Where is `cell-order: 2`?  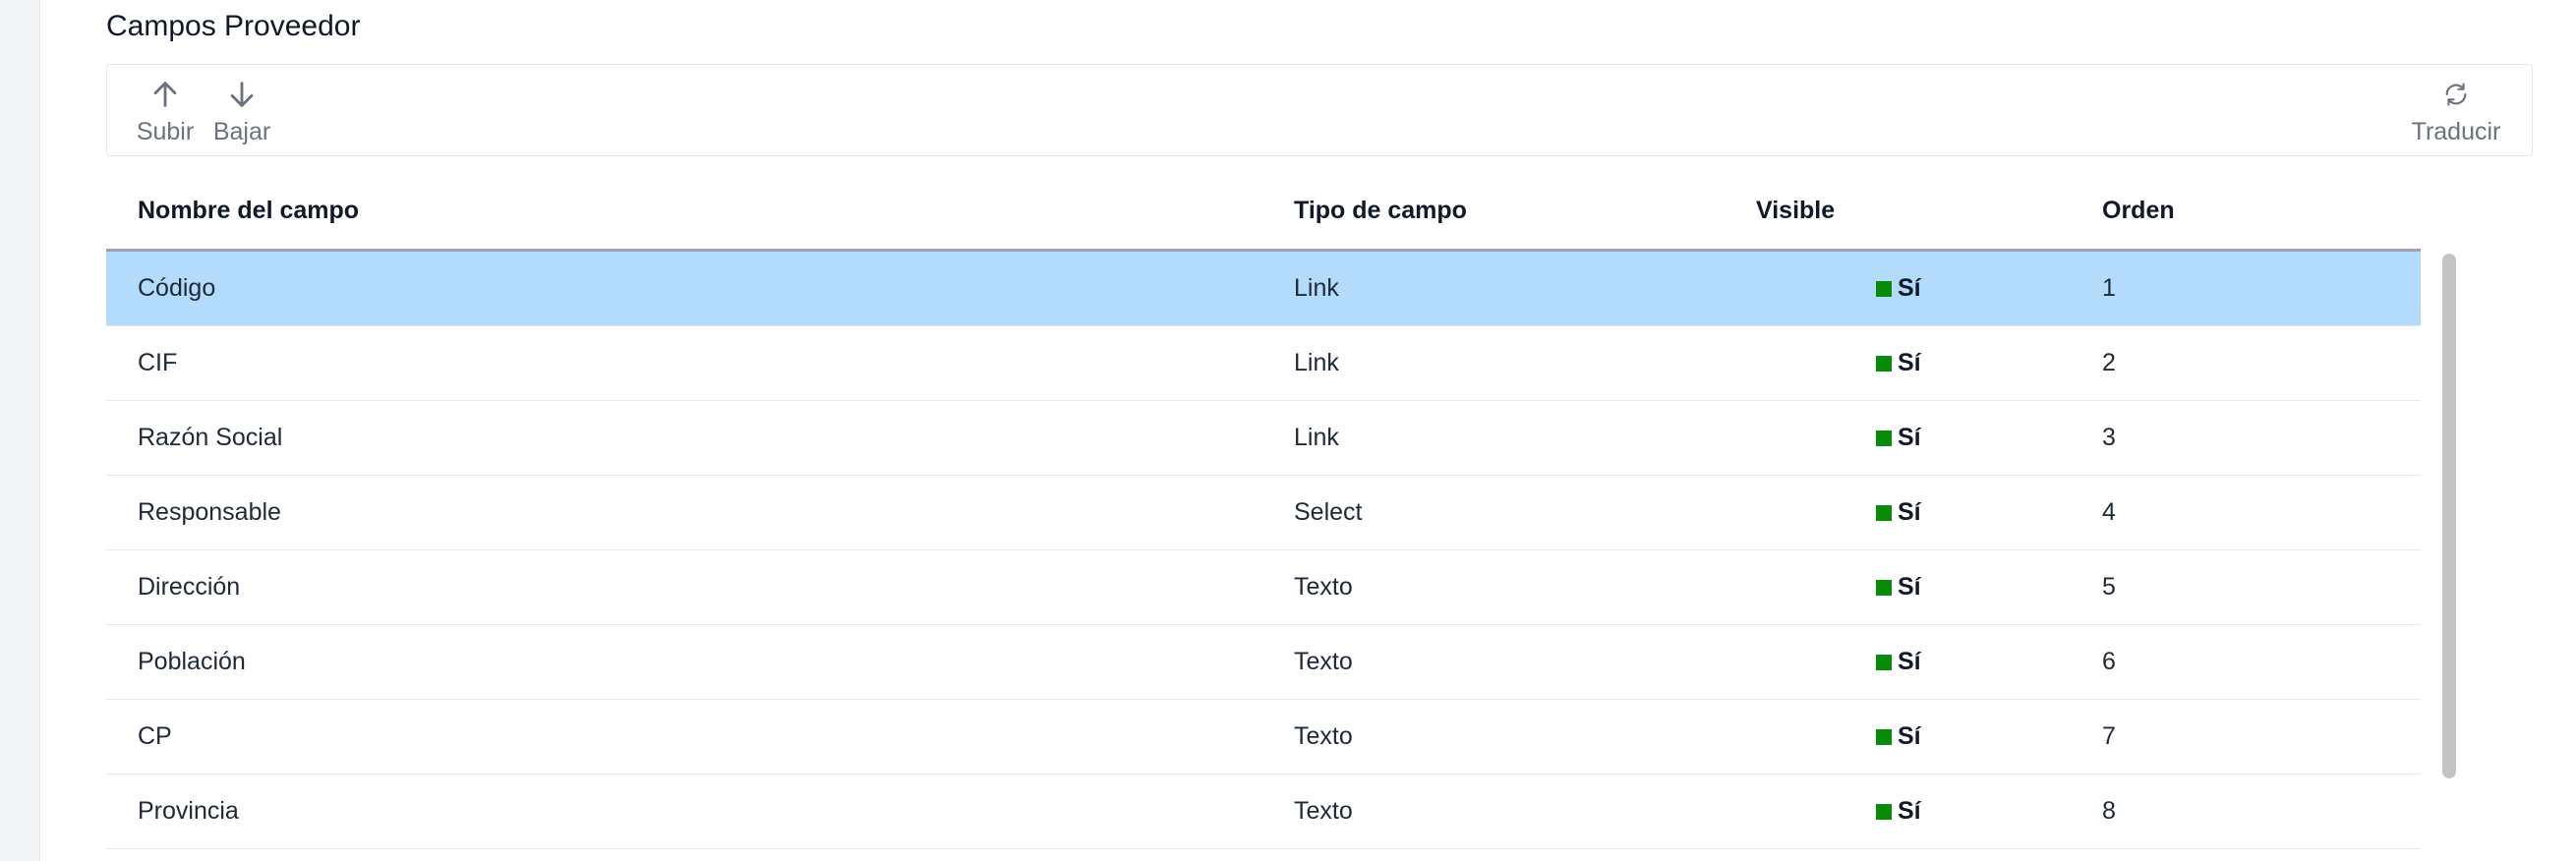
cell-order: 2 is located at coordinates (2109, 363).